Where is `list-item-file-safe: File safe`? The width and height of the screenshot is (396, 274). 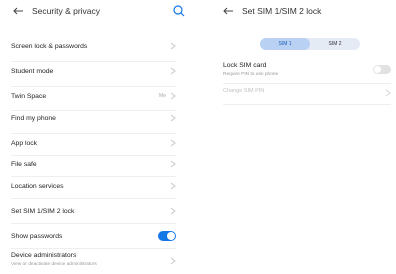 list-item-file-safe: File safe is located at coordinates (93, 164).